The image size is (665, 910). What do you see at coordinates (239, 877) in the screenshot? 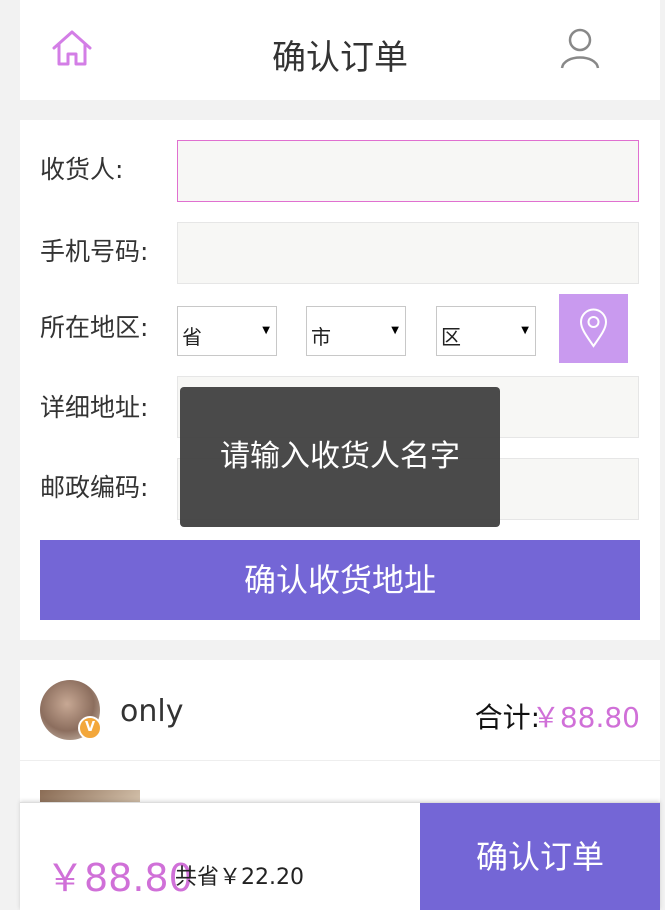
I see `savings-text: 共省￥22.20` at bounding box center [239, 877].